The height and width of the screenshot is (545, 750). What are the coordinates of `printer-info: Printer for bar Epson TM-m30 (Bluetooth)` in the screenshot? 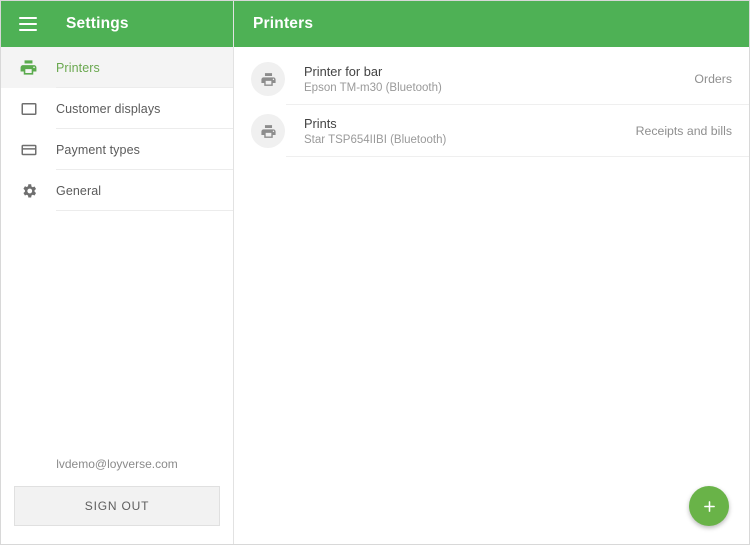 It's located at (492, 79).